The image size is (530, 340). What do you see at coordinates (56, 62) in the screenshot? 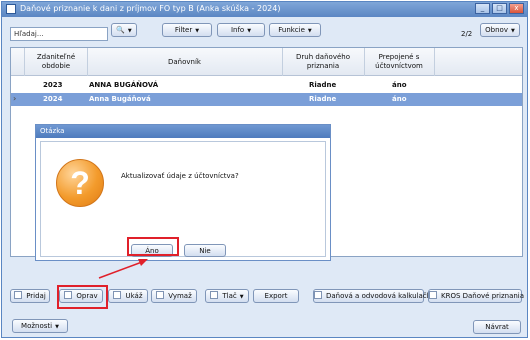
I see `col-header-obdobie: Zdaniteľné obdobie` at bounding box center [56, 62].